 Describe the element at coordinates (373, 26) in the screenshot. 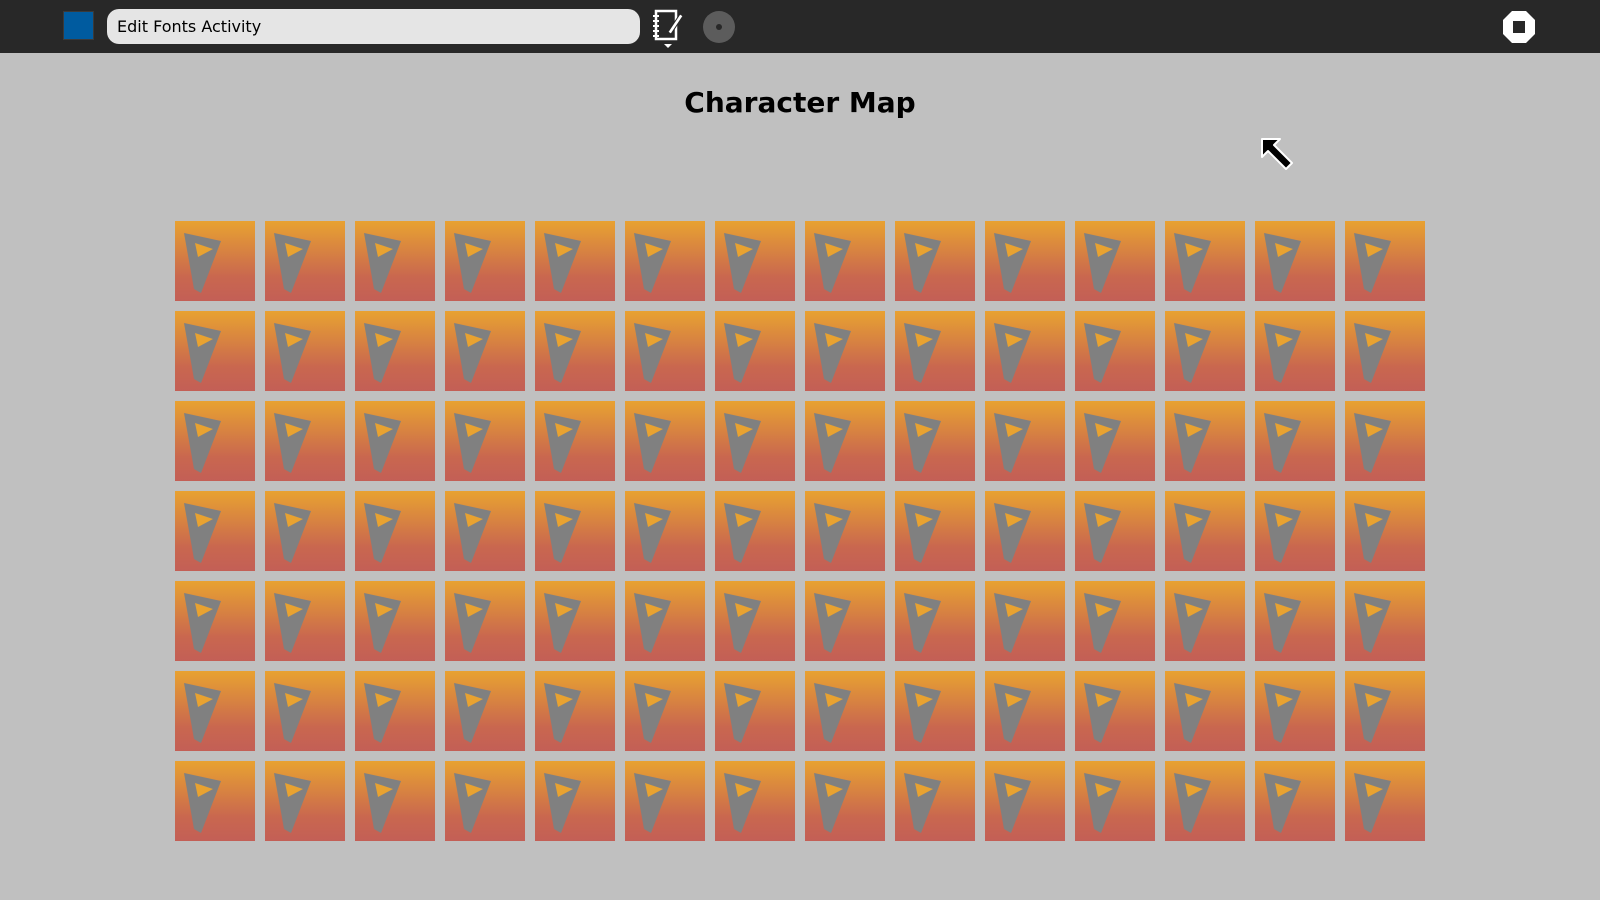

I see `activity-title-field: Edit Fonts Activity` at that location.